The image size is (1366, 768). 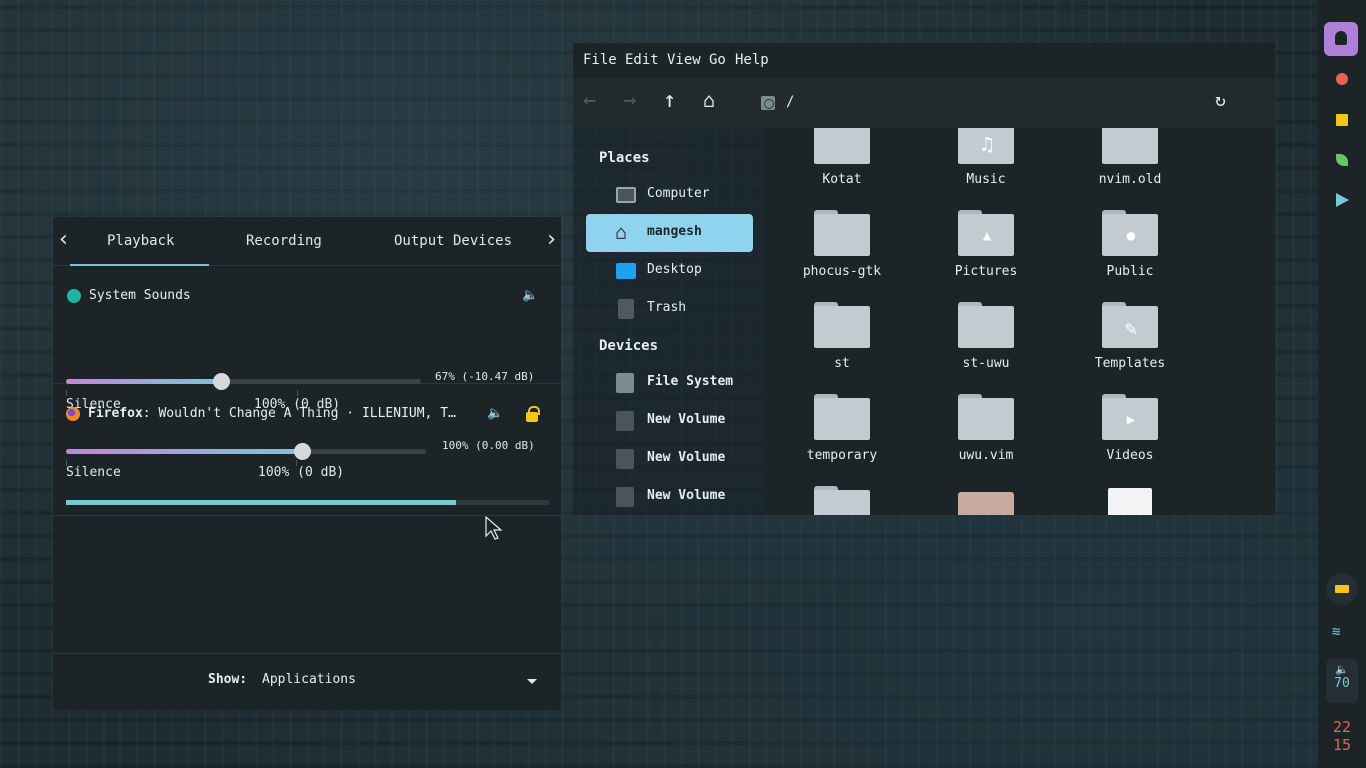 What do you see at coordinates (600, 60) in the screenshot?
I see `menu-file: File` at bounding box center [600, 60].